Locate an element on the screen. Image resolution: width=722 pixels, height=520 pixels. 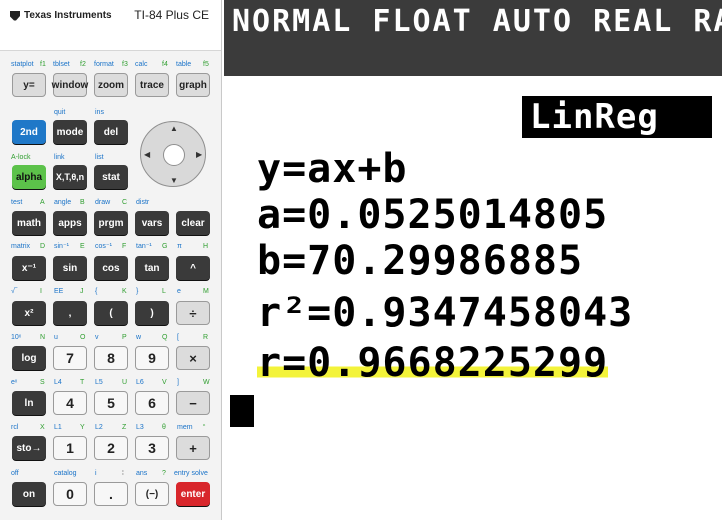
window-button: window is located at coordinates (70, 85).